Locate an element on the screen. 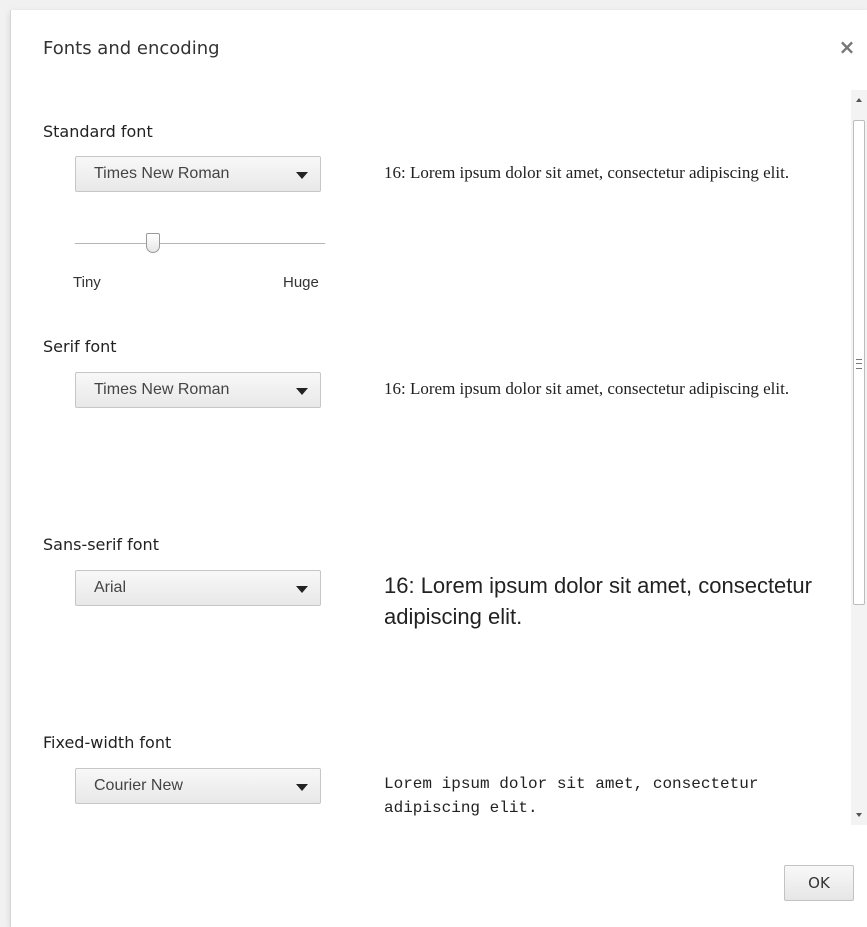  fixed-width-font-label: Fixed-width font is located at coordinates (107, 742).